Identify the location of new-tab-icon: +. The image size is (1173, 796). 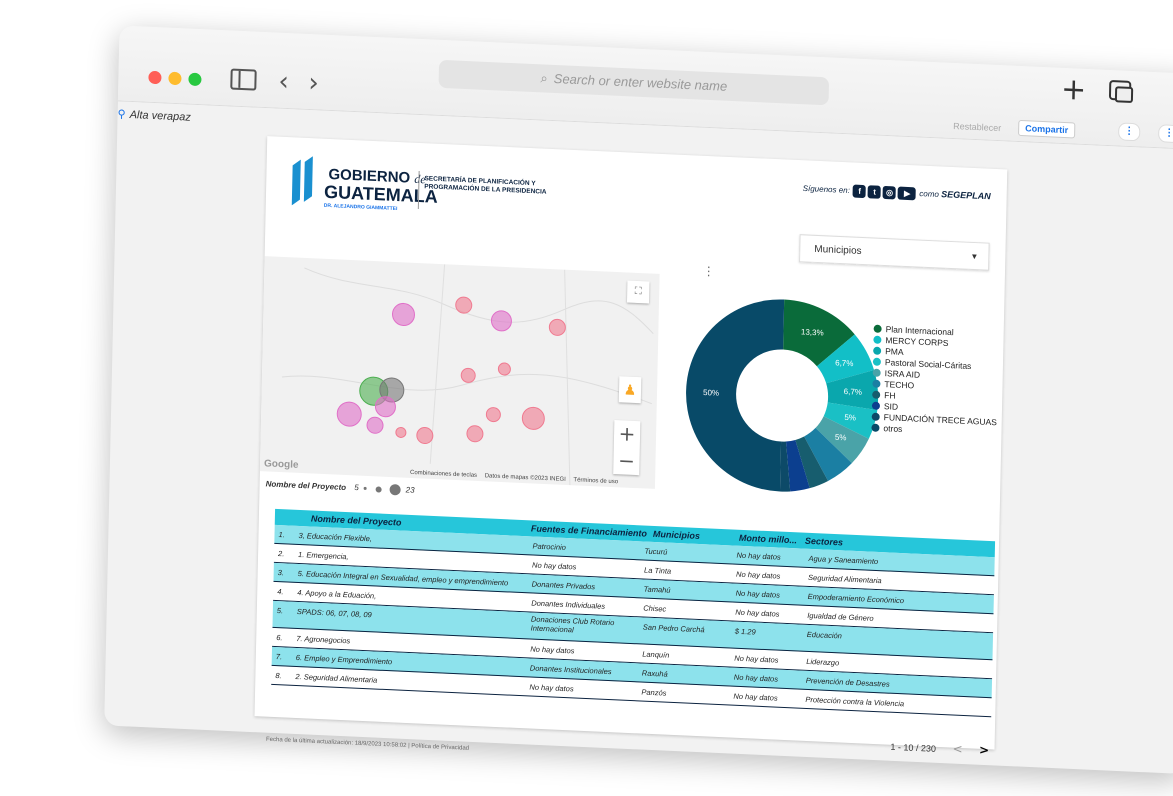
(1074, 90).